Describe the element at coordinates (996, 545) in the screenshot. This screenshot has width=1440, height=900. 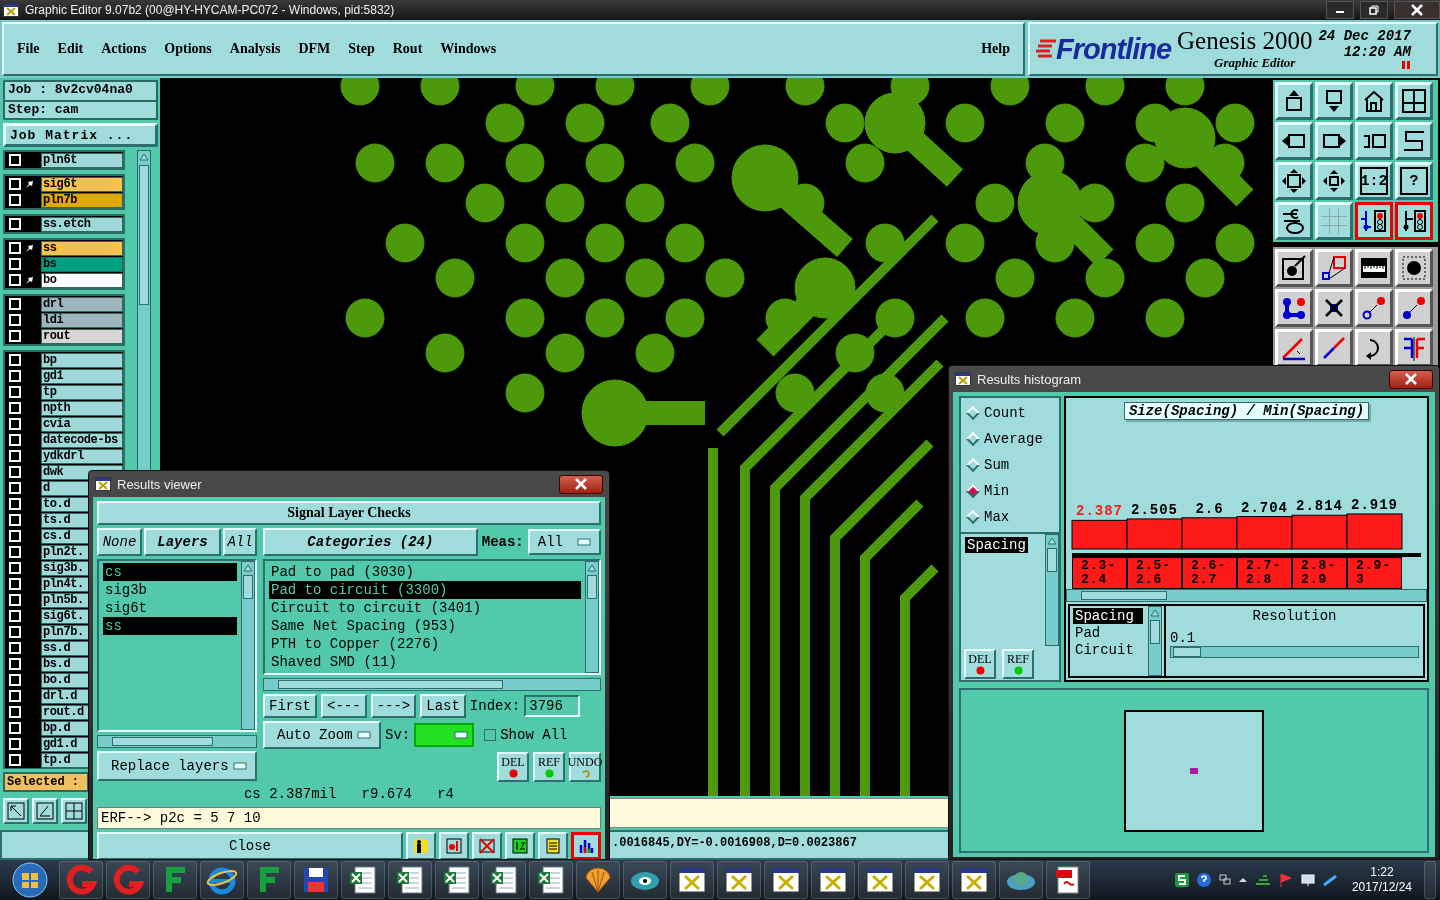
I see `measure-list-item: Spacing` at that location.